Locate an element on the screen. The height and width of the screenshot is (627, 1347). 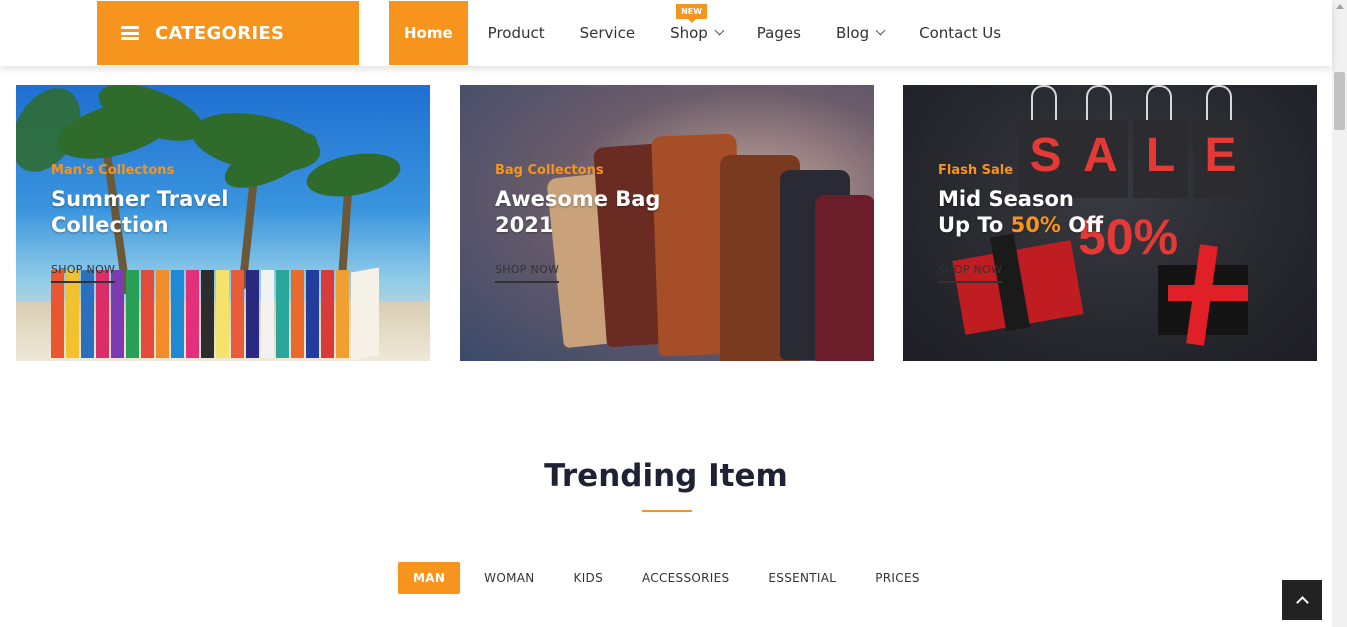
nav-item-label: Pages is located at coordinates (778, 33).